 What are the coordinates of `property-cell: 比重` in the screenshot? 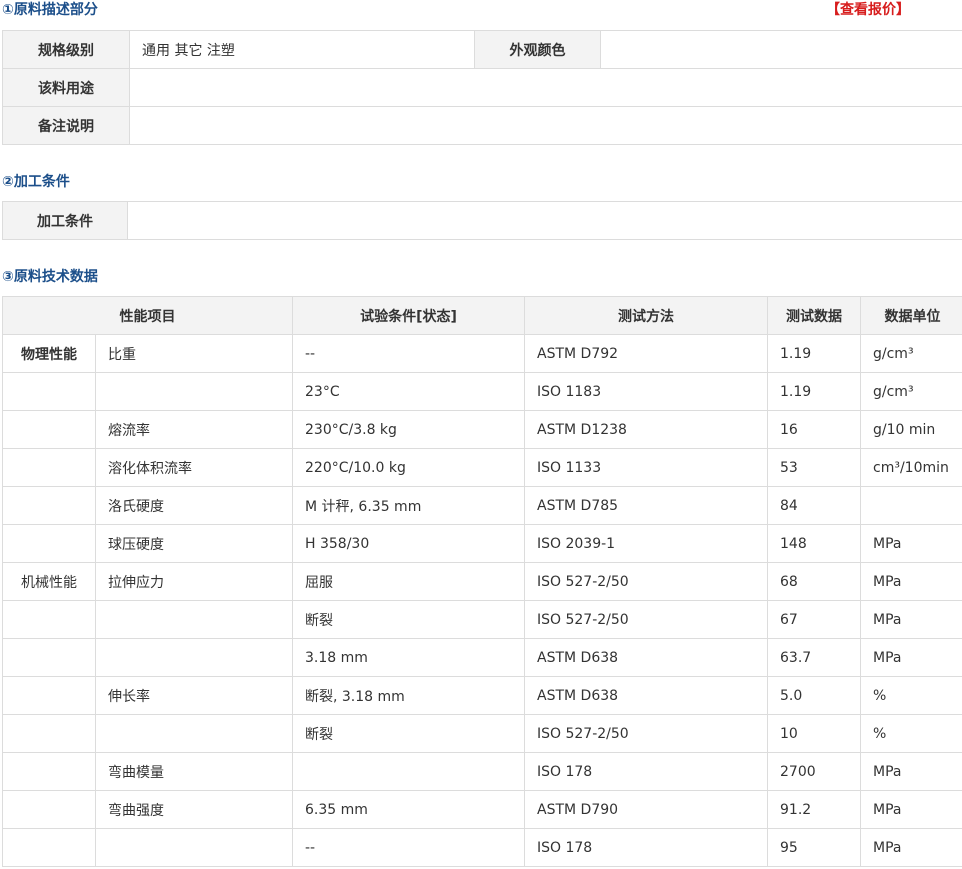 It's located at (194, 353).